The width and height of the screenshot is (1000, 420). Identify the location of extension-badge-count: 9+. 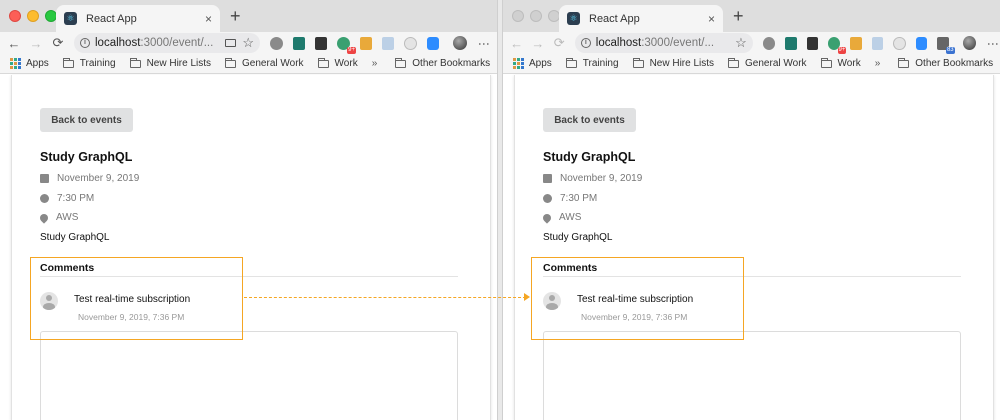
(351, 50).